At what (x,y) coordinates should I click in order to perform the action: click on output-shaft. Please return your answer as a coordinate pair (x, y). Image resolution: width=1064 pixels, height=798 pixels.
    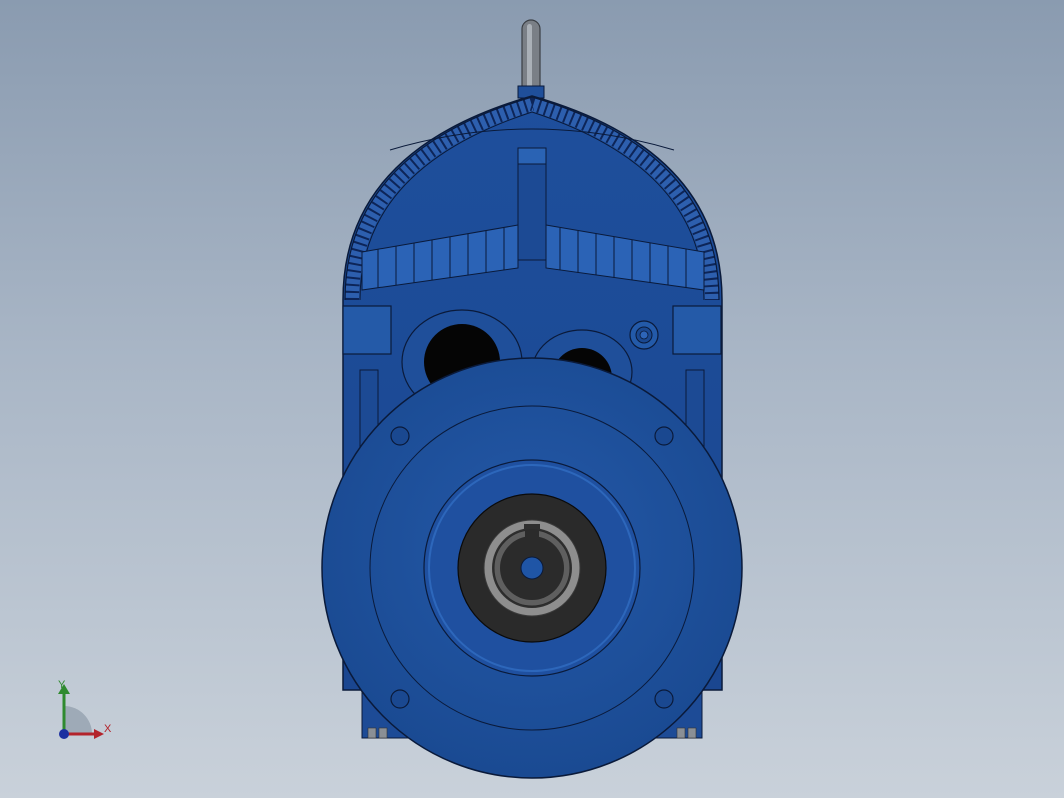
    Looking at the image, I should click on (532, 568).